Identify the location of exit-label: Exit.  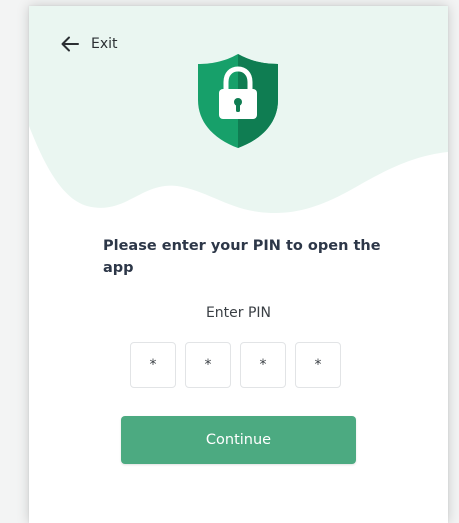
(104, 44).